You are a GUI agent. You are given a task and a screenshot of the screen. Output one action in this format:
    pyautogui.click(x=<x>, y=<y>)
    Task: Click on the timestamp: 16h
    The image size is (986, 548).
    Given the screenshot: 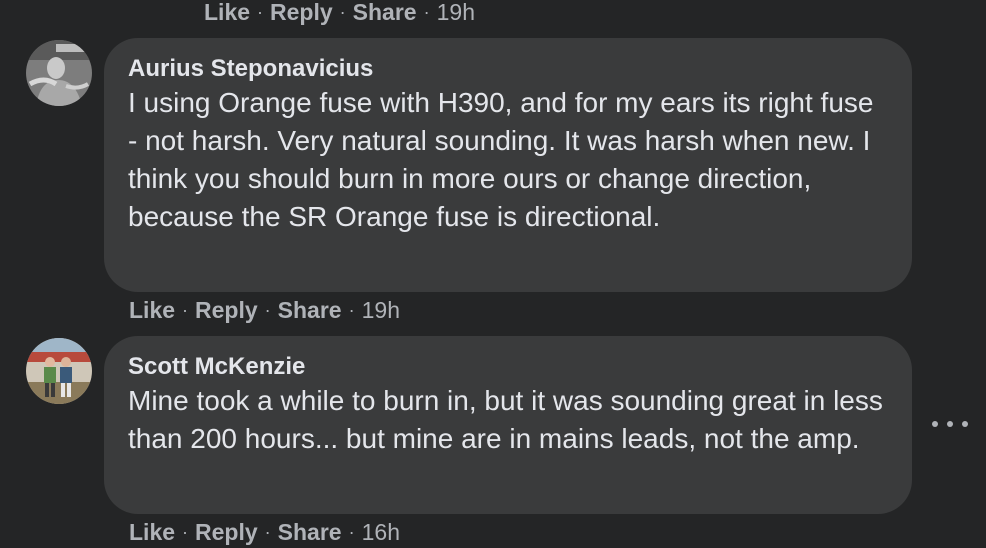 What is the action you would take?
    pyautogui.click(x=381, y=532)
    